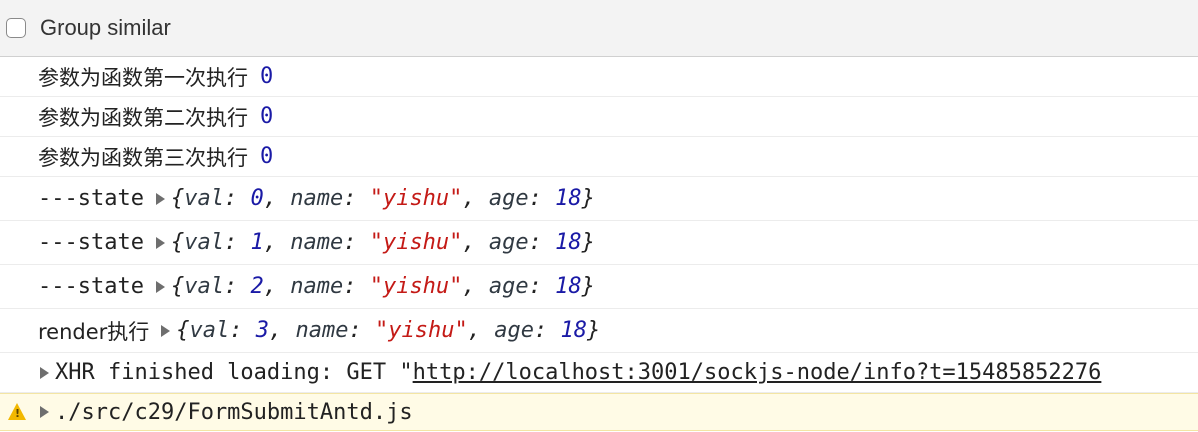  Describe the element at coordinates (421, 330) in the screenshot. I see `render-name: "yishu"` at that location.